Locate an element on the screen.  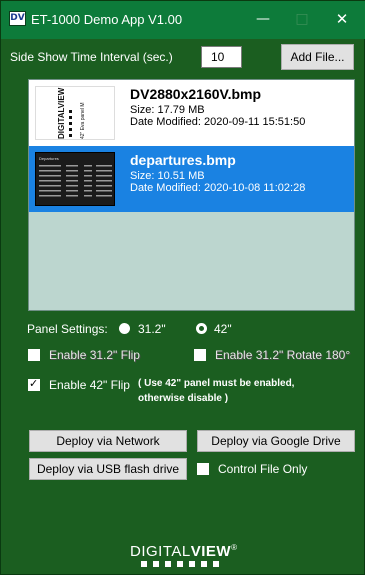
digitalview-logo: DIGITALVIEW® is located at coordinates (183, 555).